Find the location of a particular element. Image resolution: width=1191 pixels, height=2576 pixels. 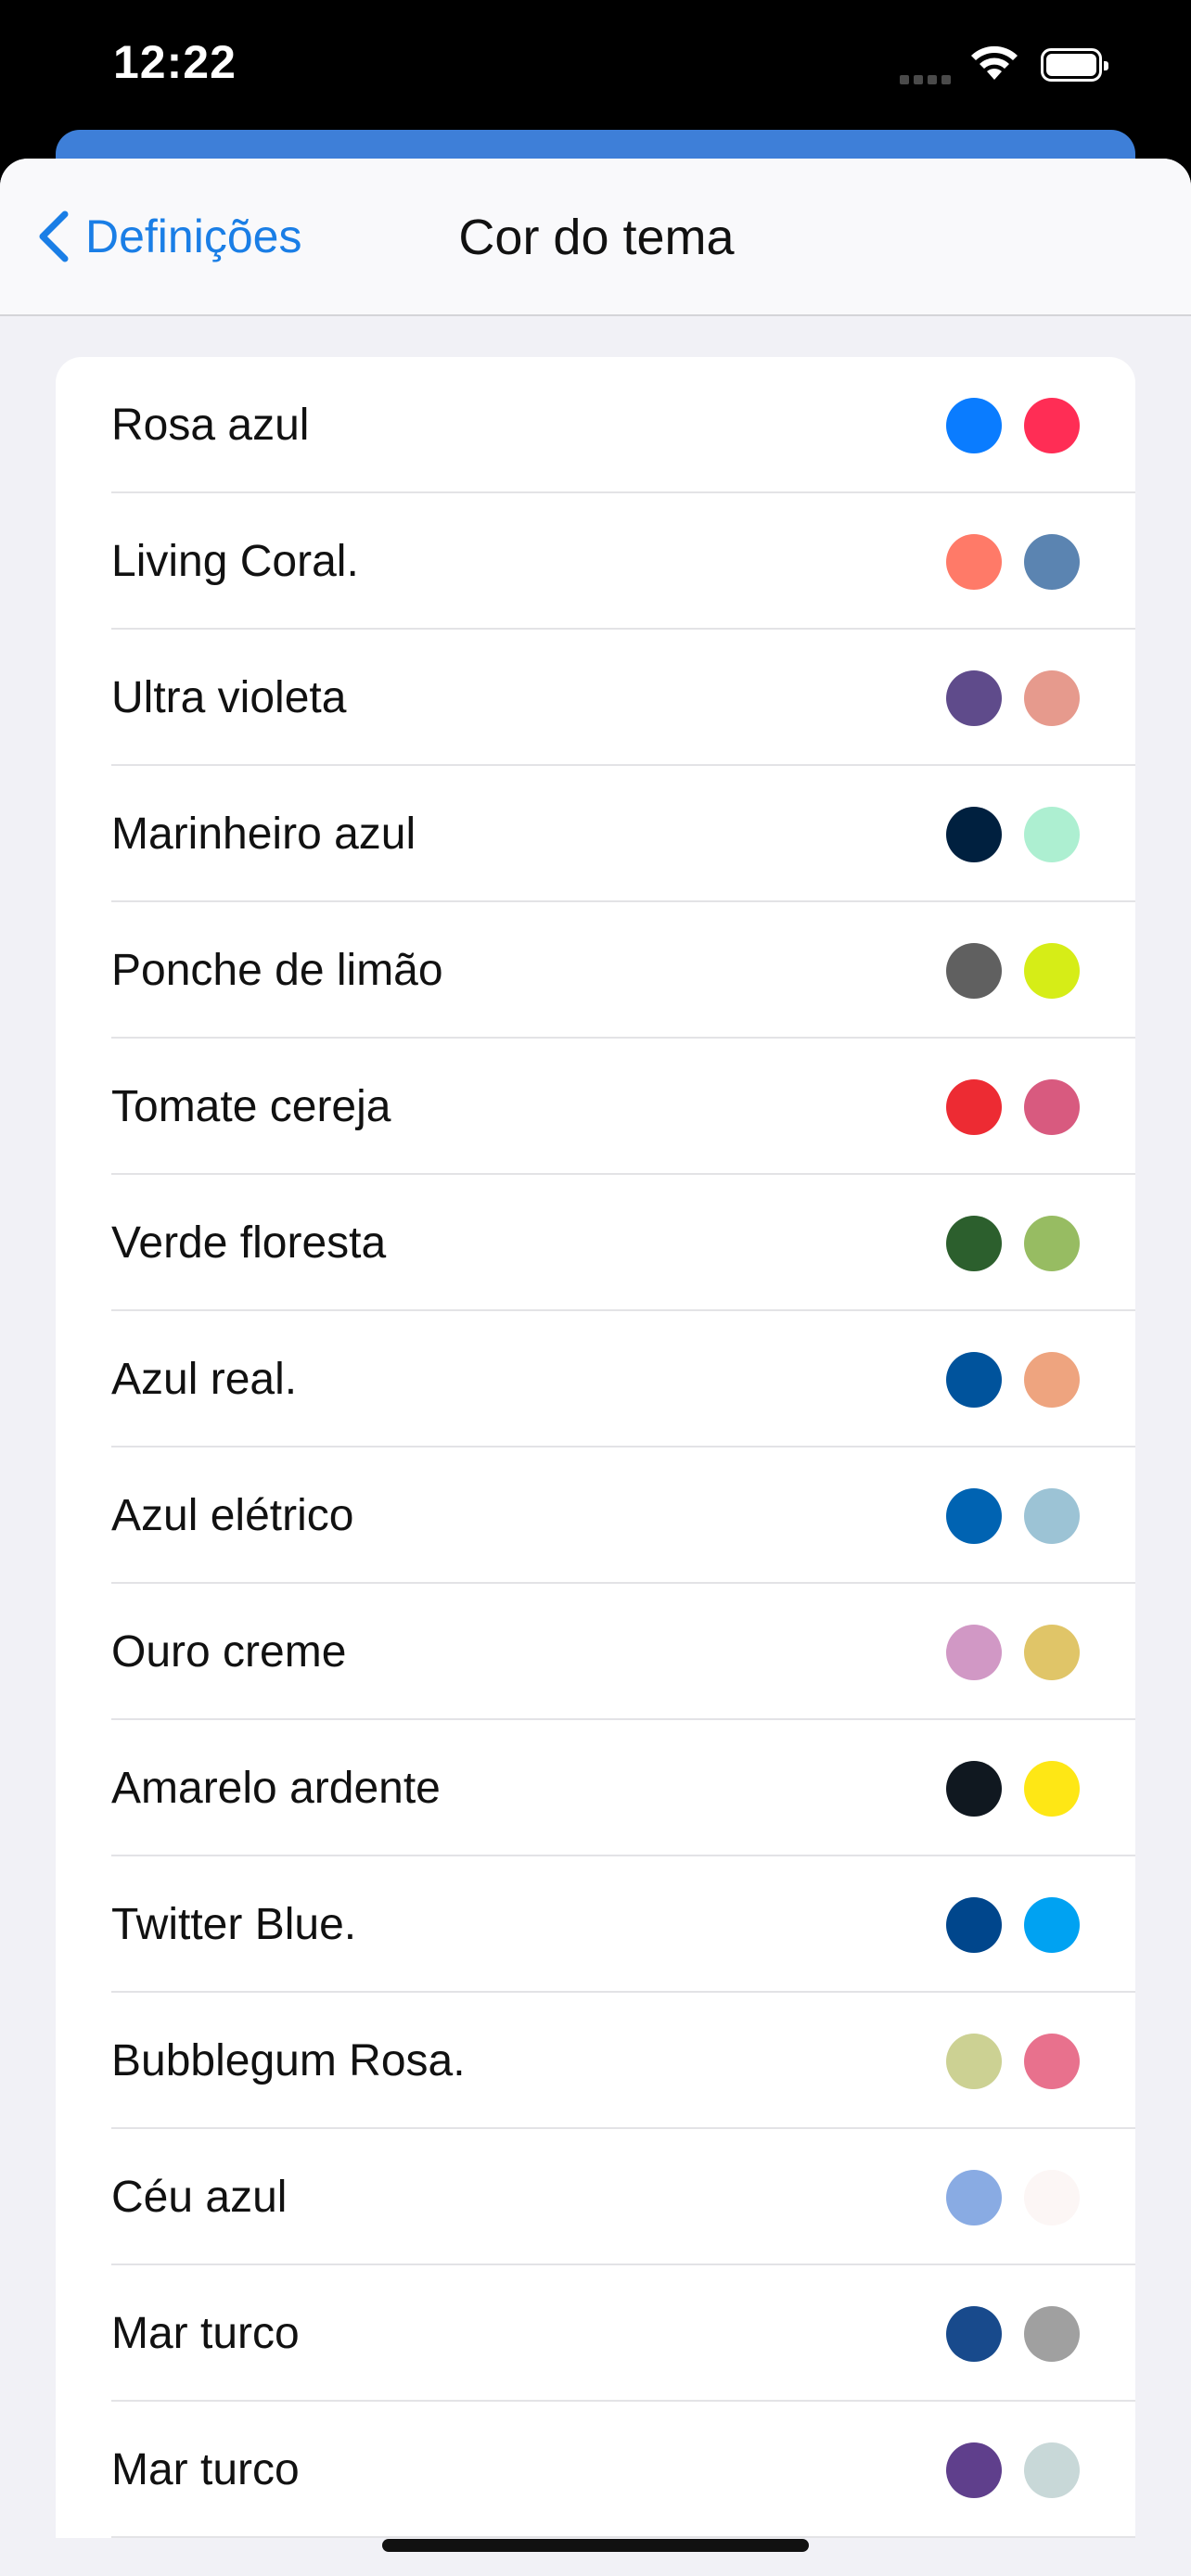

status-time: 12:22 is located at coordinates (175, 62).